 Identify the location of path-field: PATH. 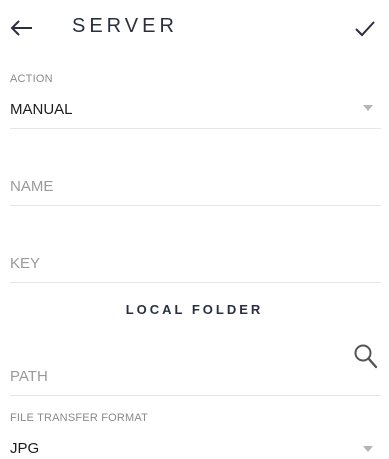
(29, 376).